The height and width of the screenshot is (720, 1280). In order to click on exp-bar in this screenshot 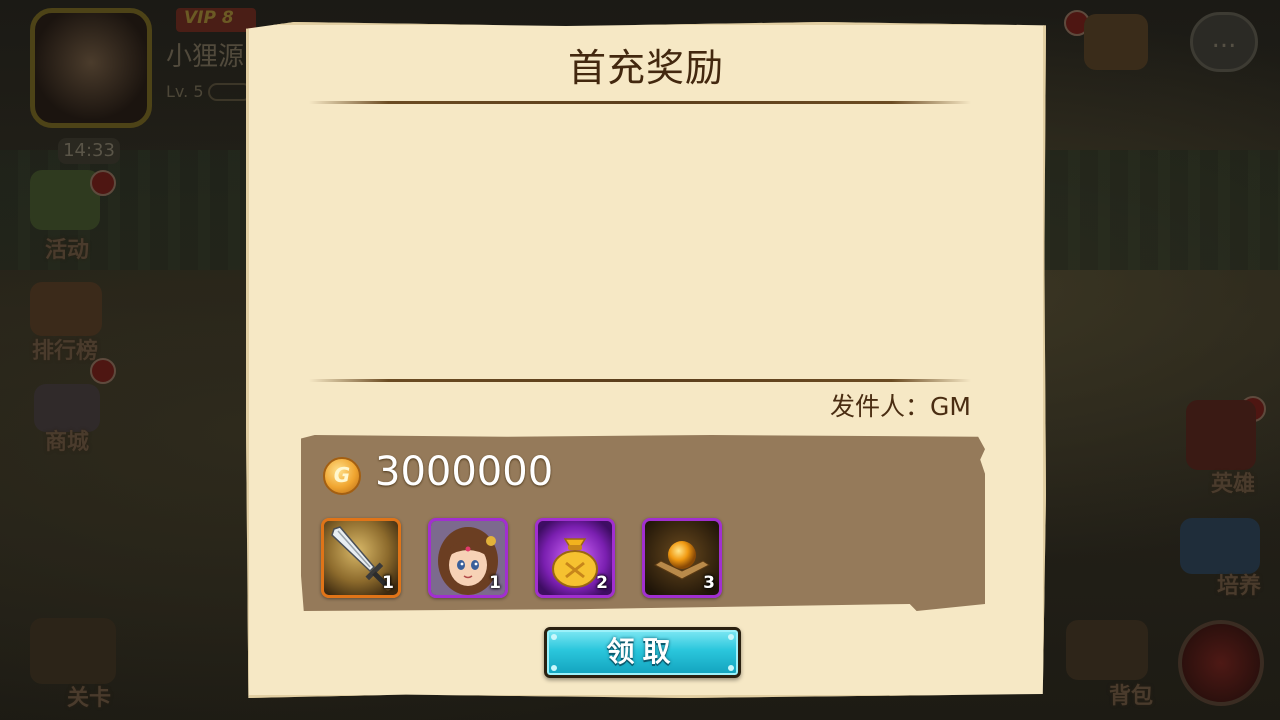, I will do `click(230, 92)`.